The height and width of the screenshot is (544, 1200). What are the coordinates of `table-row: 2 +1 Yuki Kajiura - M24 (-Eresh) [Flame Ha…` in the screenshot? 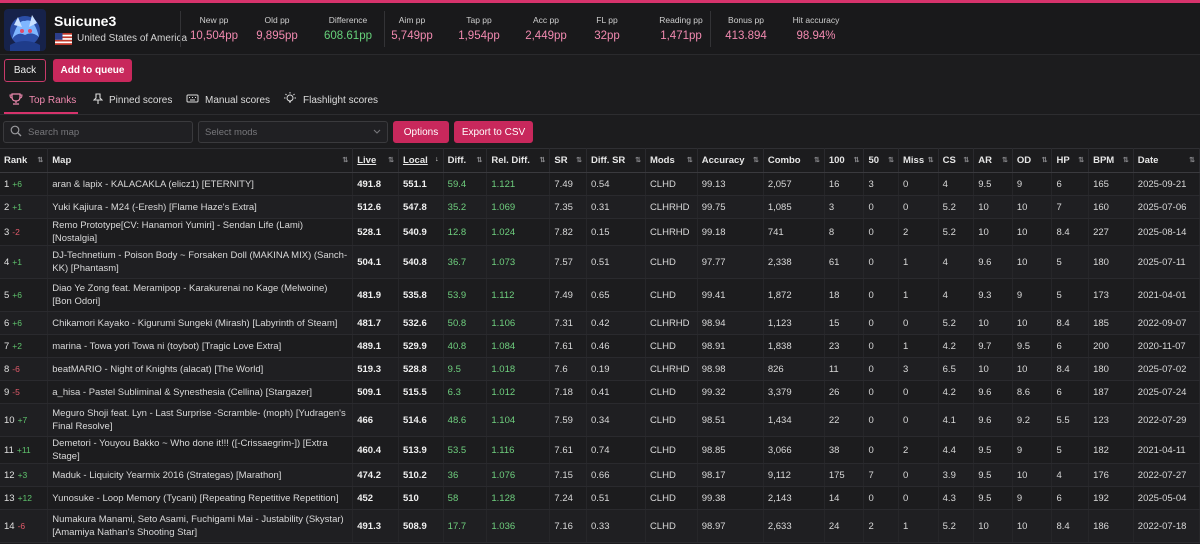 It's located at (600, 207).